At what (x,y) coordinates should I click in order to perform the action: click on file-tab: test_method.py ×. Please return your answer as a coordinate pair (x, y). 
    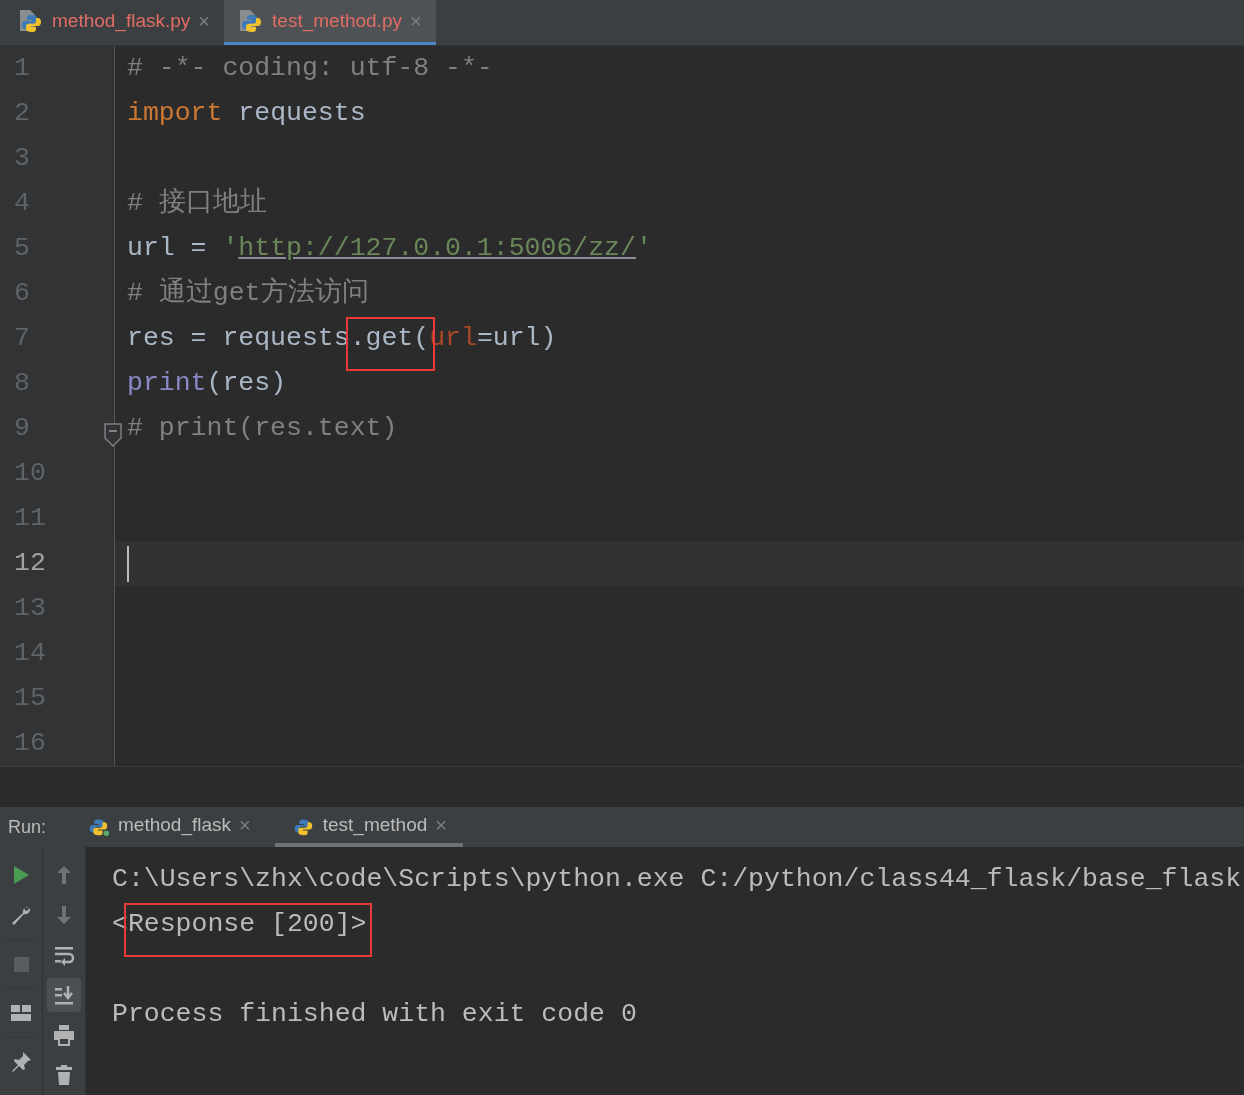
    Looking at the image, I should click on (330, 23).